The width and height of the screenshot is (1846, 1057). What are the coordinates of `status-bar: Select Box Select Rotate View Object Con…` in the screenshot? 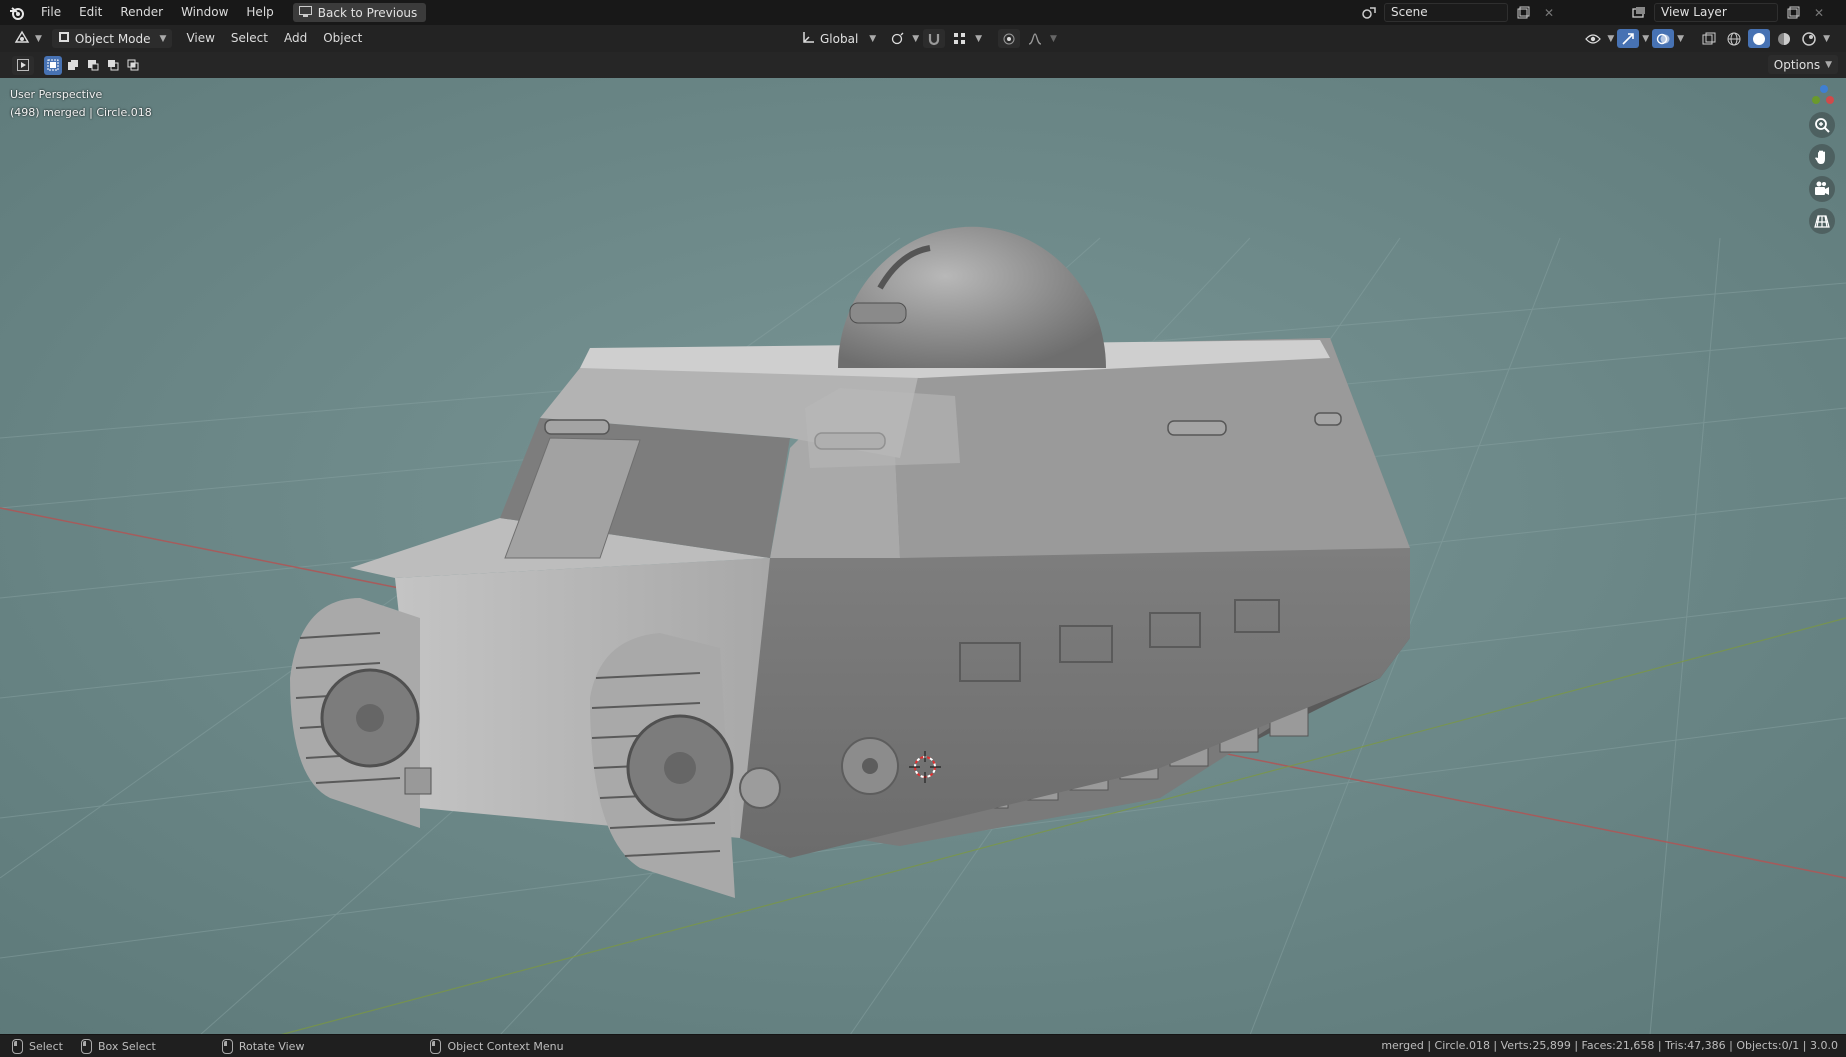 It's located at (923, 1045).